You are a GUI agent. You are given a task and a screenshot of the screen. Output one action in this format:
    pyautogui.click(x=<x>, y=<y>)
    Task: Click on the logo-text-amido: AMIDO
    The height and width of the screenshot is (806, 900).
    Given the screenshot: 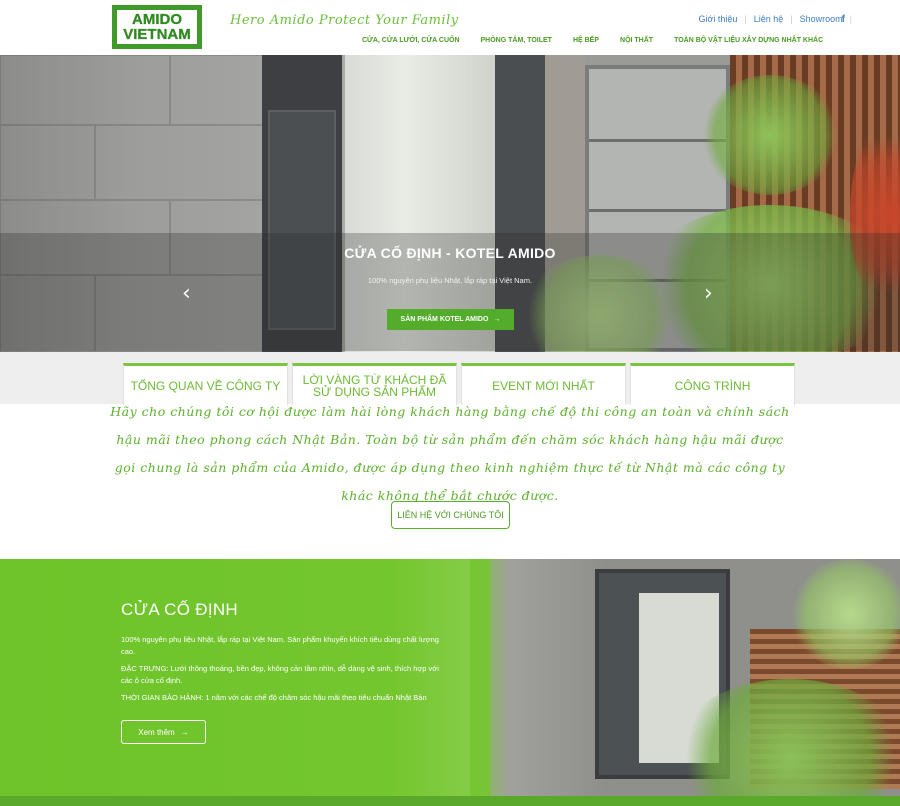 What is the action you would take?
    pyautogui.click(x=157, y=19)
    